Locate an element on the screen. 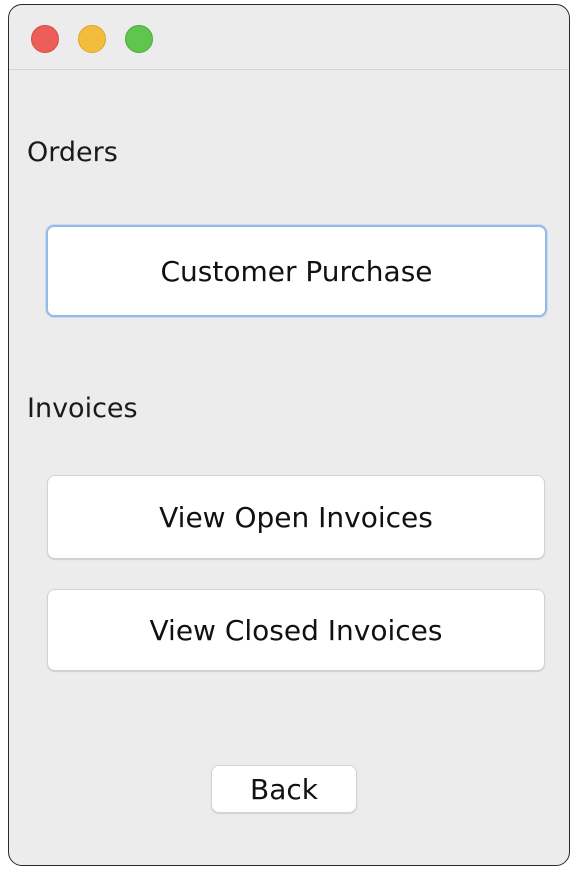 This screenshot has height=870, width=577. zoom-window-icon is located at coordinates (139, 39).